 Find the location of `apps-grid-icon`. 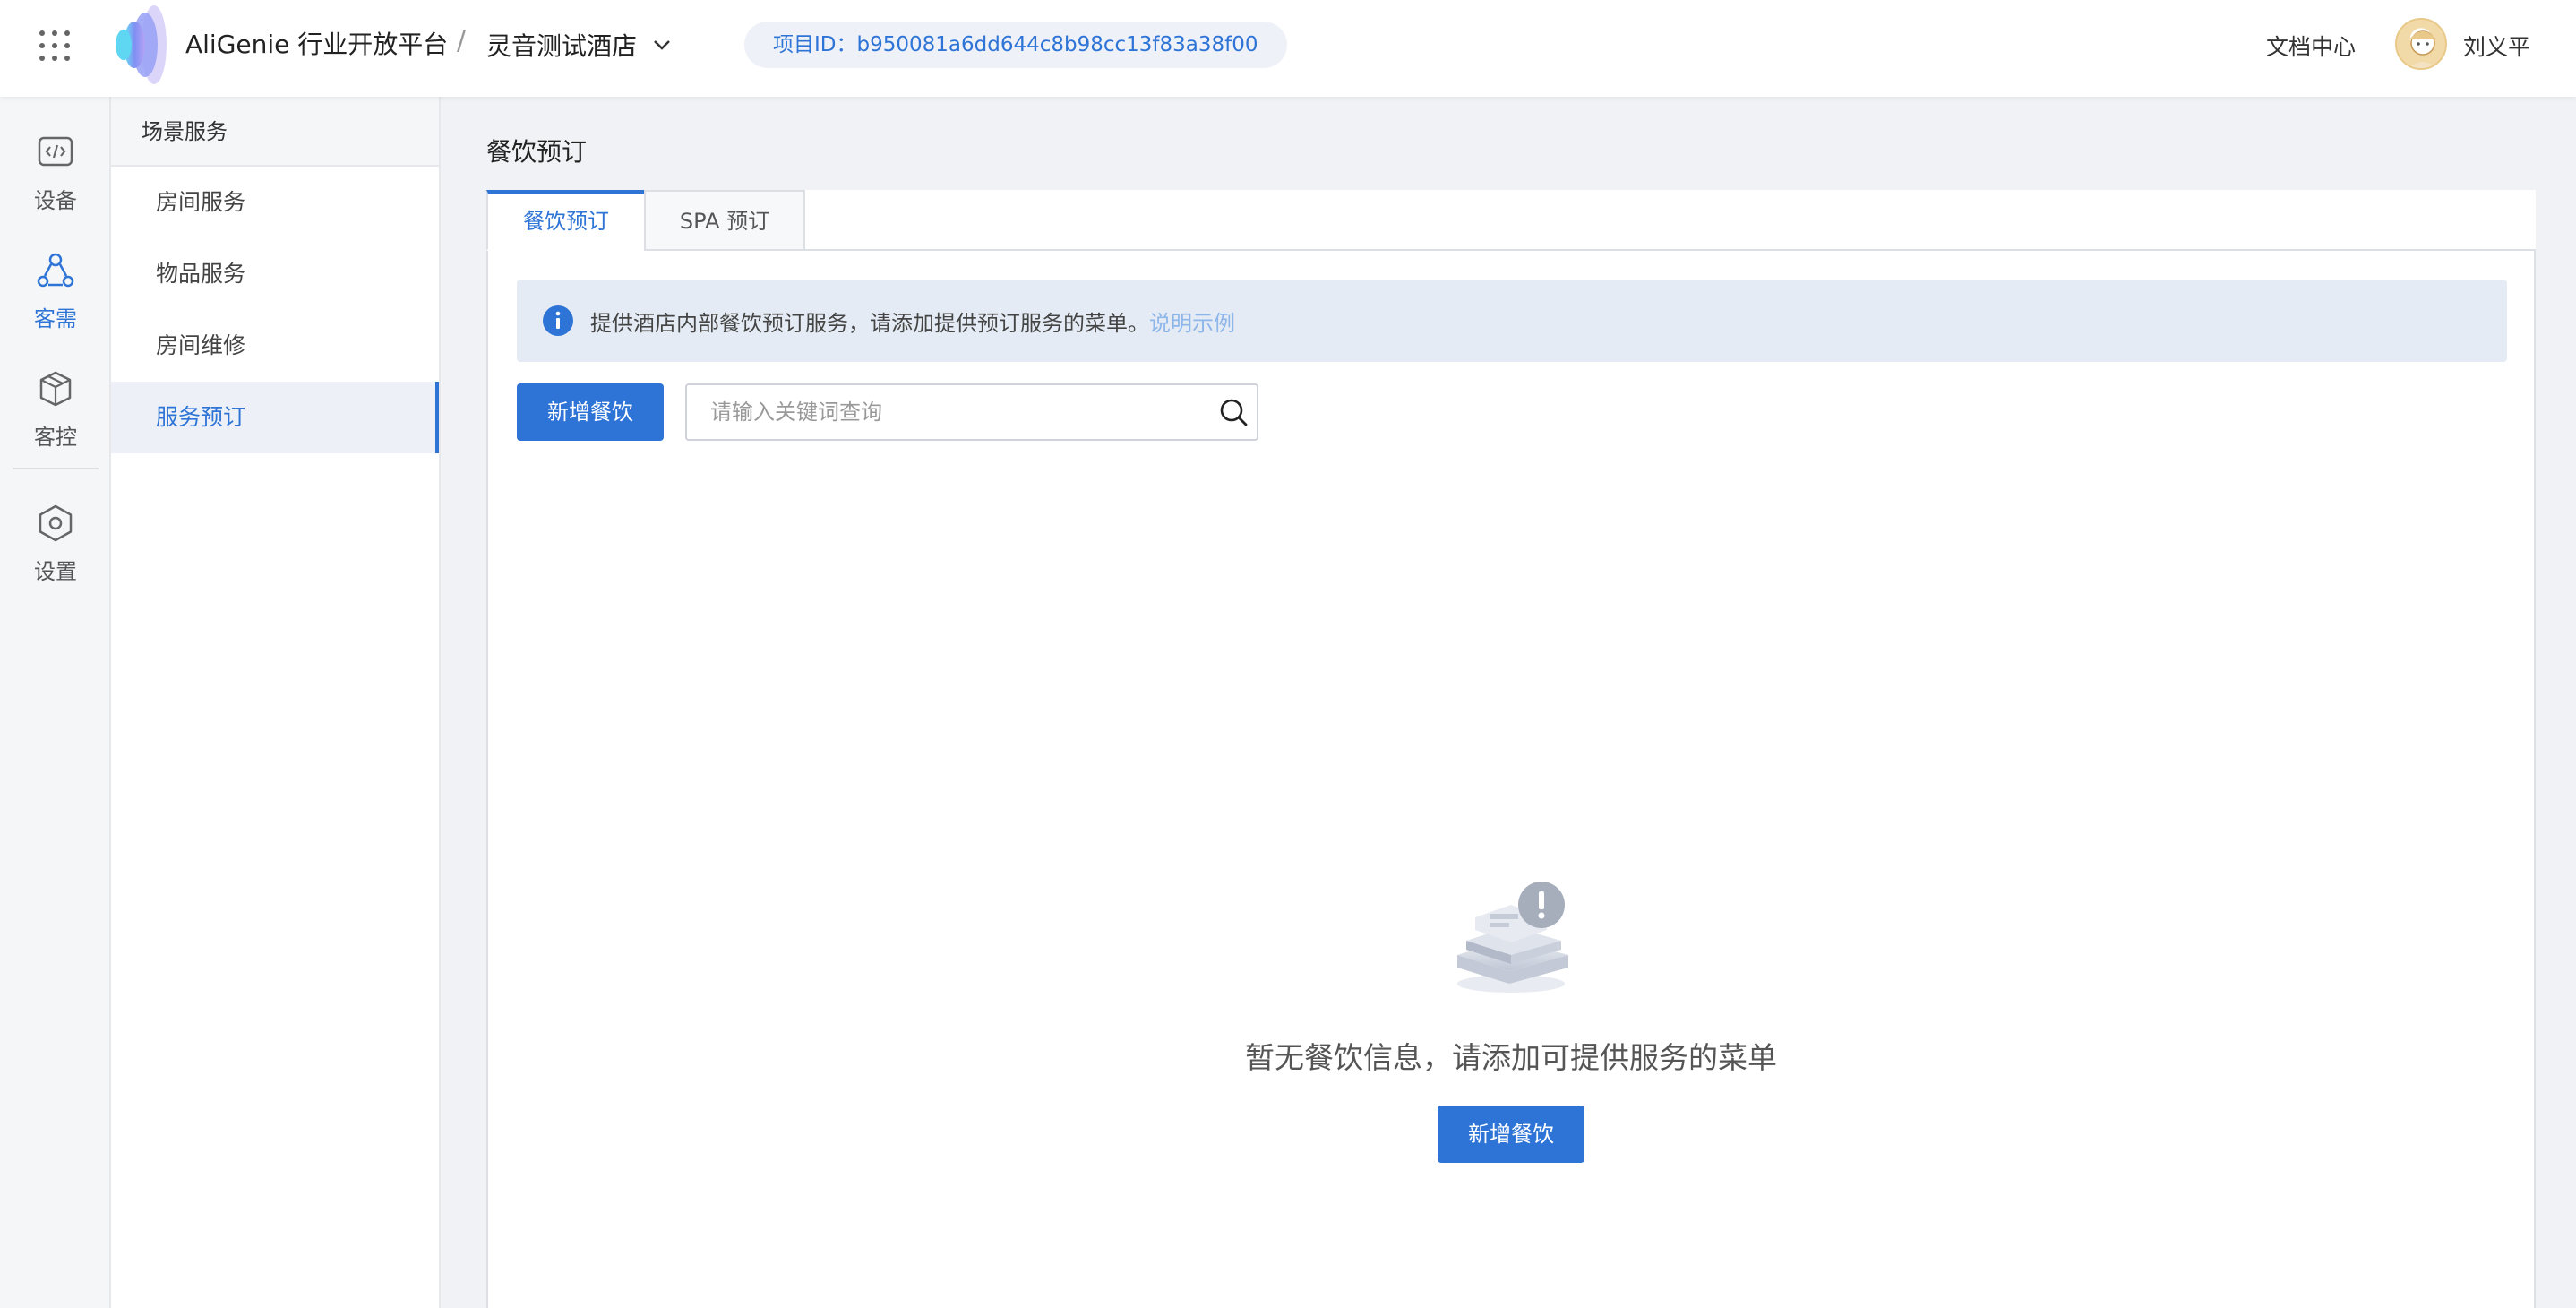

apps-grid-icon is located at coordinates (54, 45).